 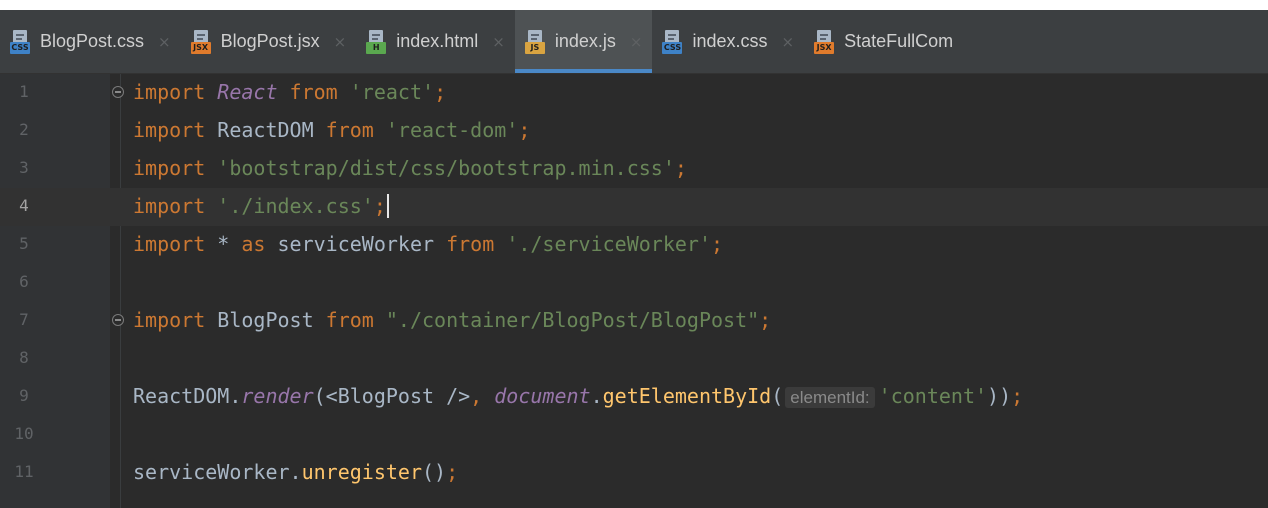 I want to click on code-token: ReactDOM., so click(x=187, y=396).